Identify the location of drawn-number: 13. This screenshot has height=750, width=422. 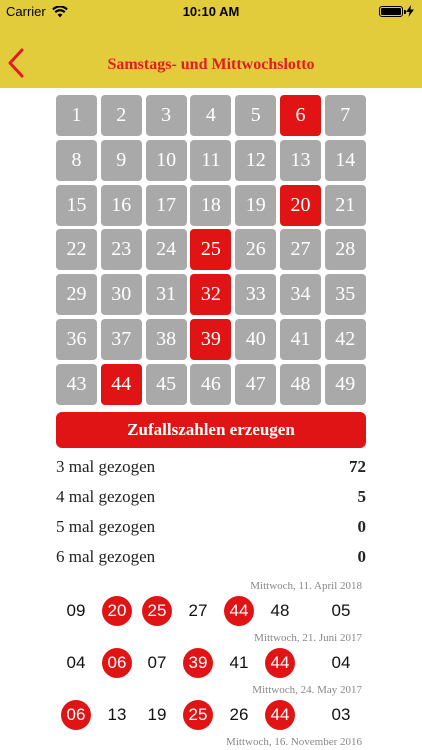
(117, 714).